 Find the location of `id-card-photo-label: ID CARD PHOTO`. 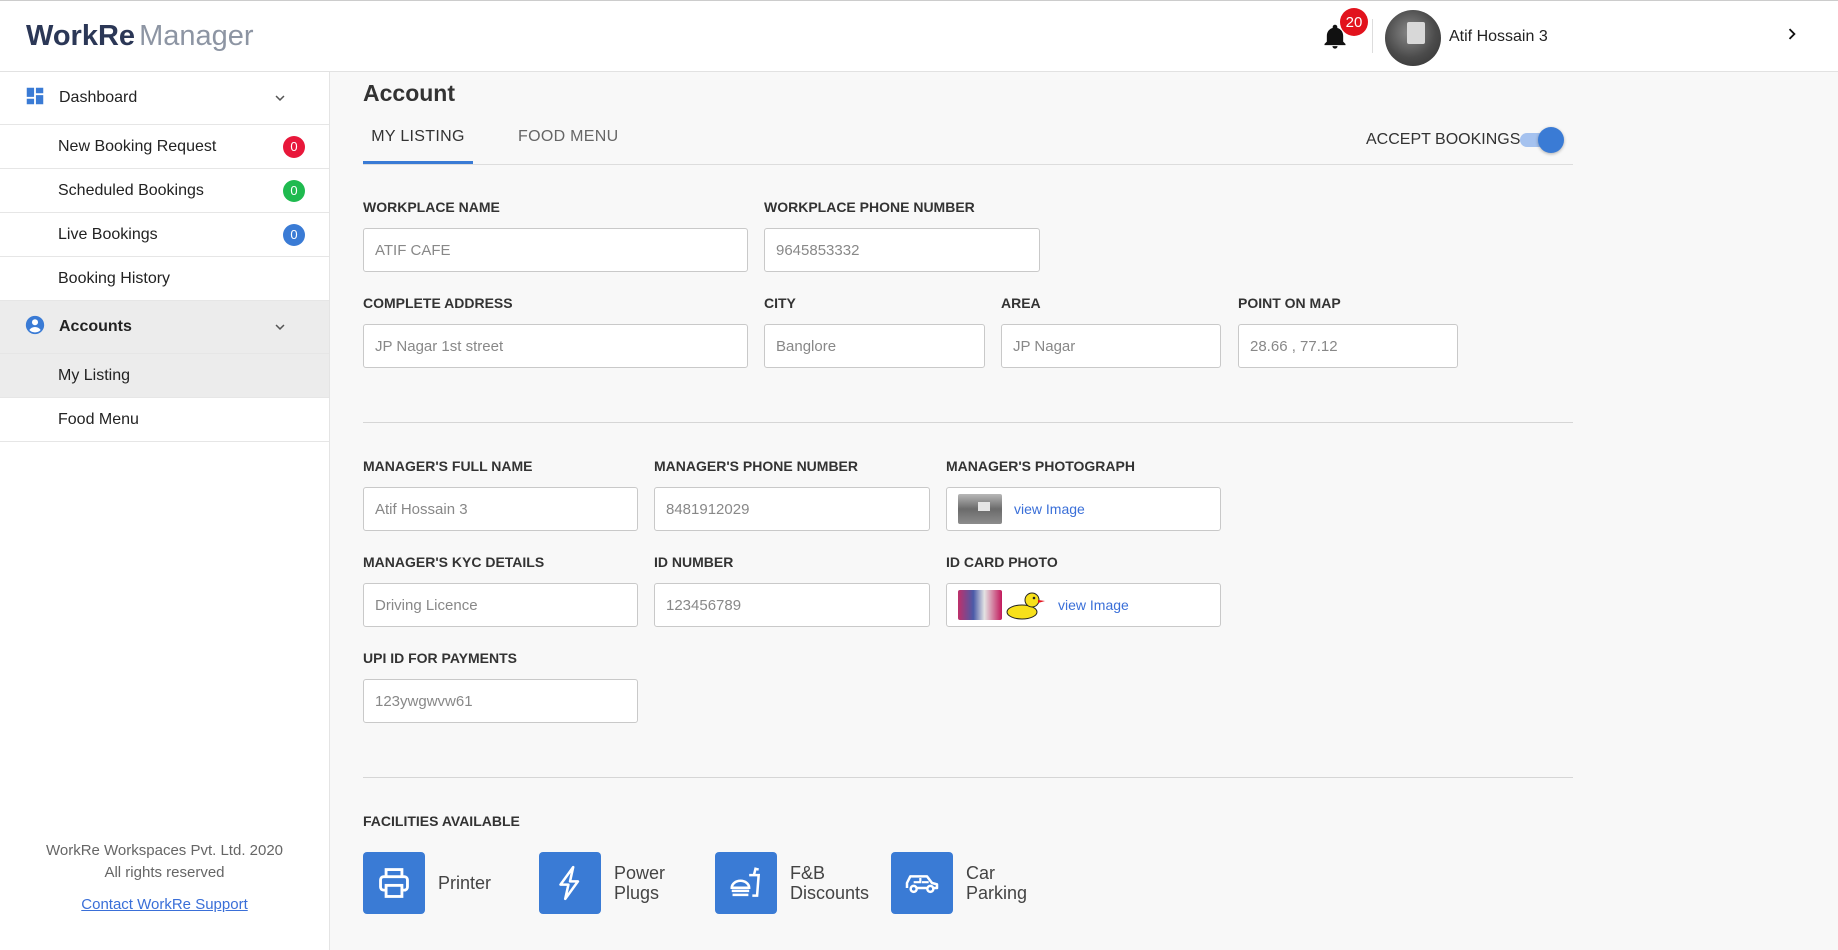

id-card-photo-label: ID CARD PHOTO is located at coordinates (1002, 562).